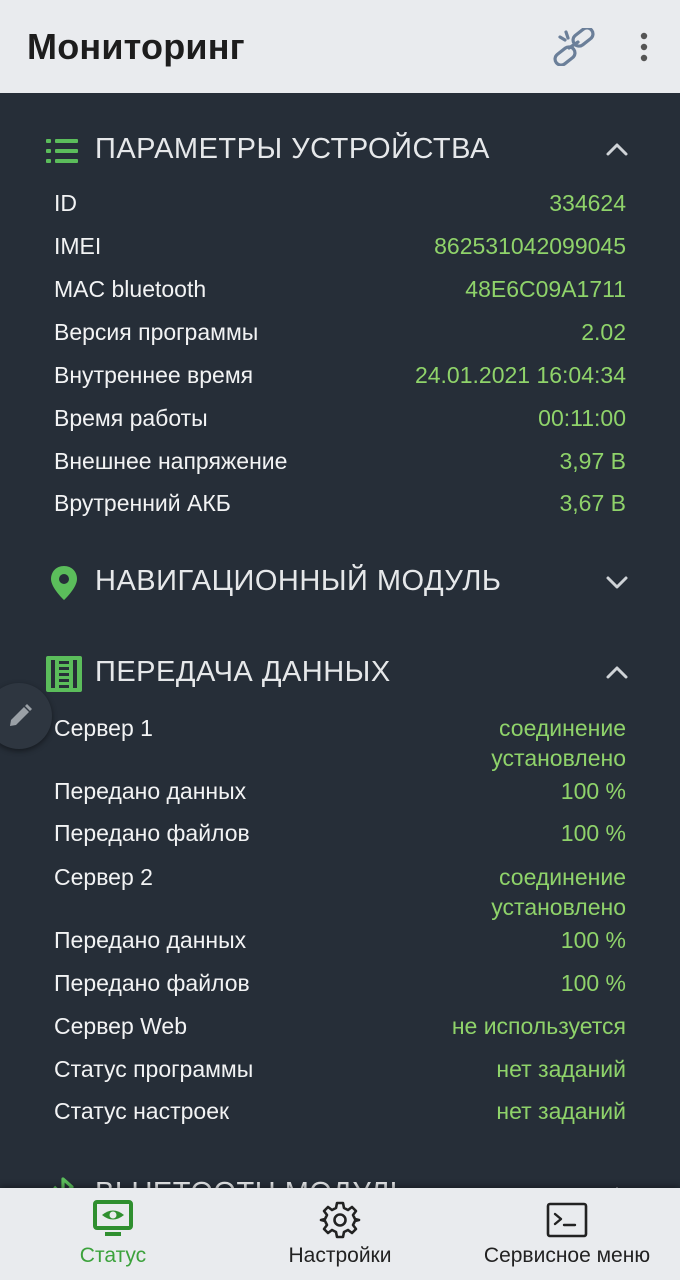  What do you see at coordinates (298, 581) in the screenshot?
I see `section-title: НАВИГАЦИОННЫЙ МОДУЛЬ` at bounding box center [298, 581].